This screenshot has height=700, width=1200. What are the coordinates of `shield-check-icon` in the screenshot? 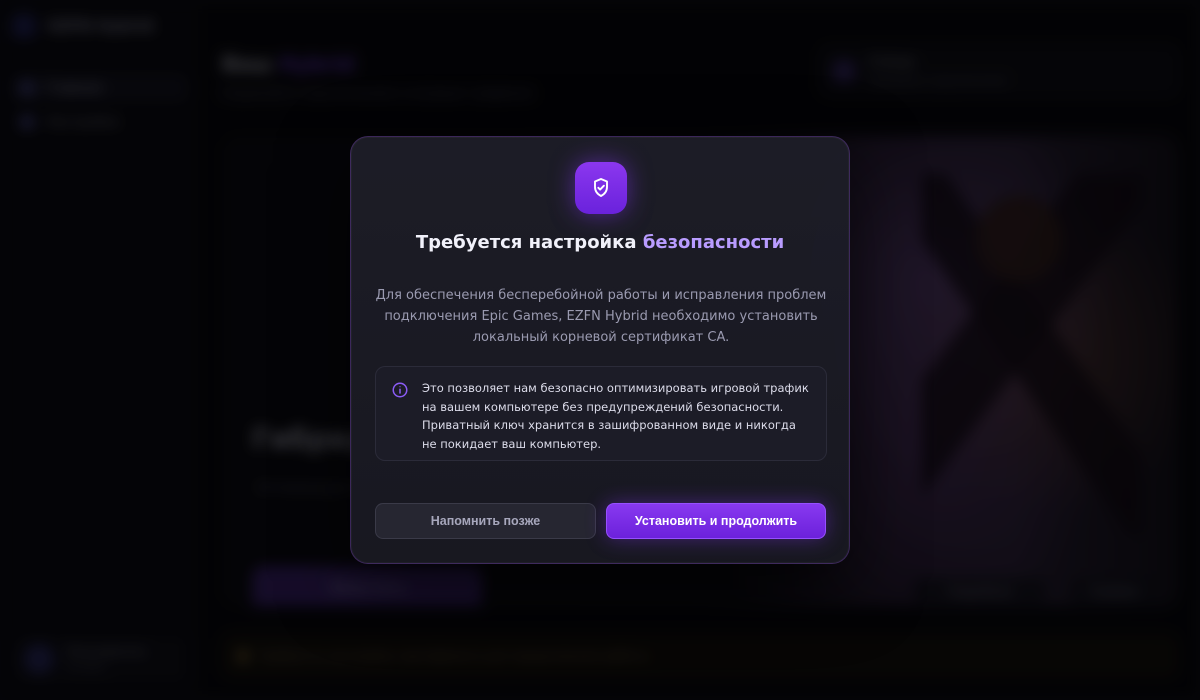 It's located at (601, 188).